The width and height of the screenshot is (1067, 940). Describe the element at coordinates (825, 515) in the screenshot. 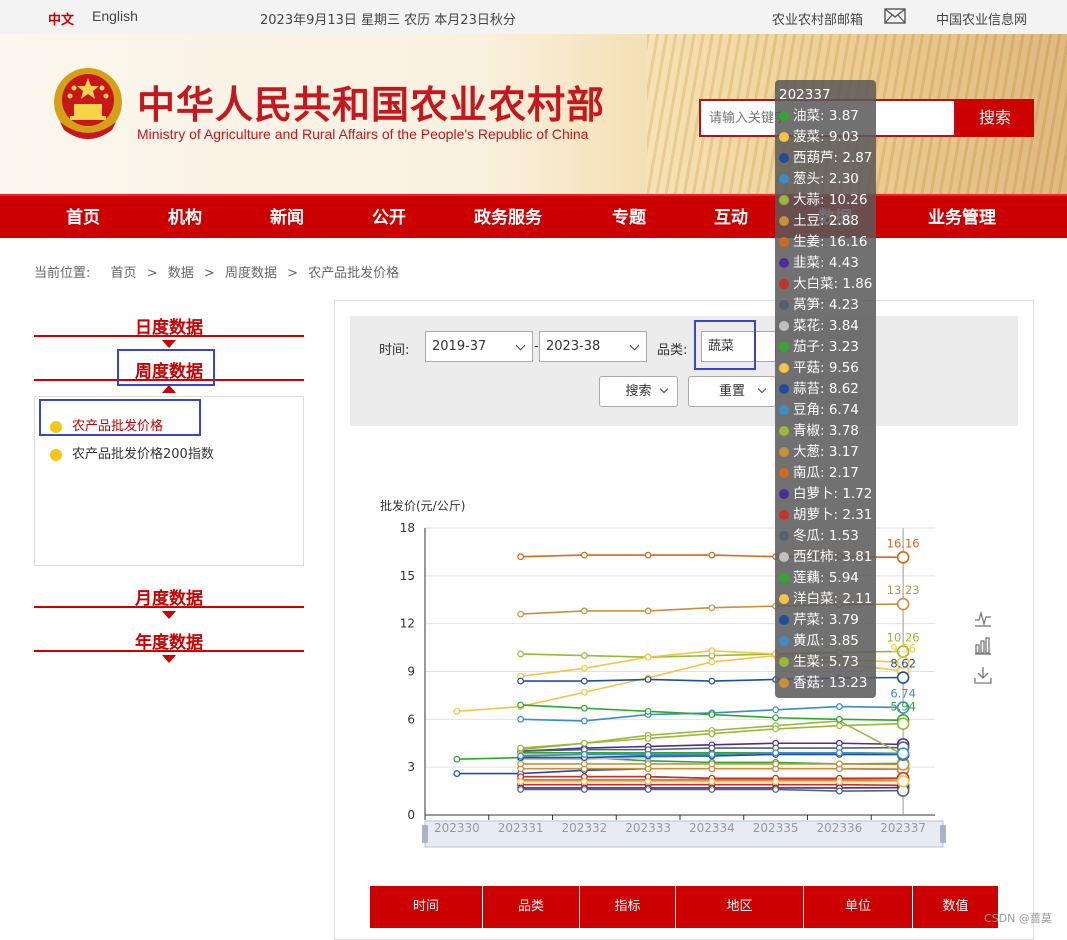

I see `tooltip-row: 胡萝卜: 2.31` at that location.